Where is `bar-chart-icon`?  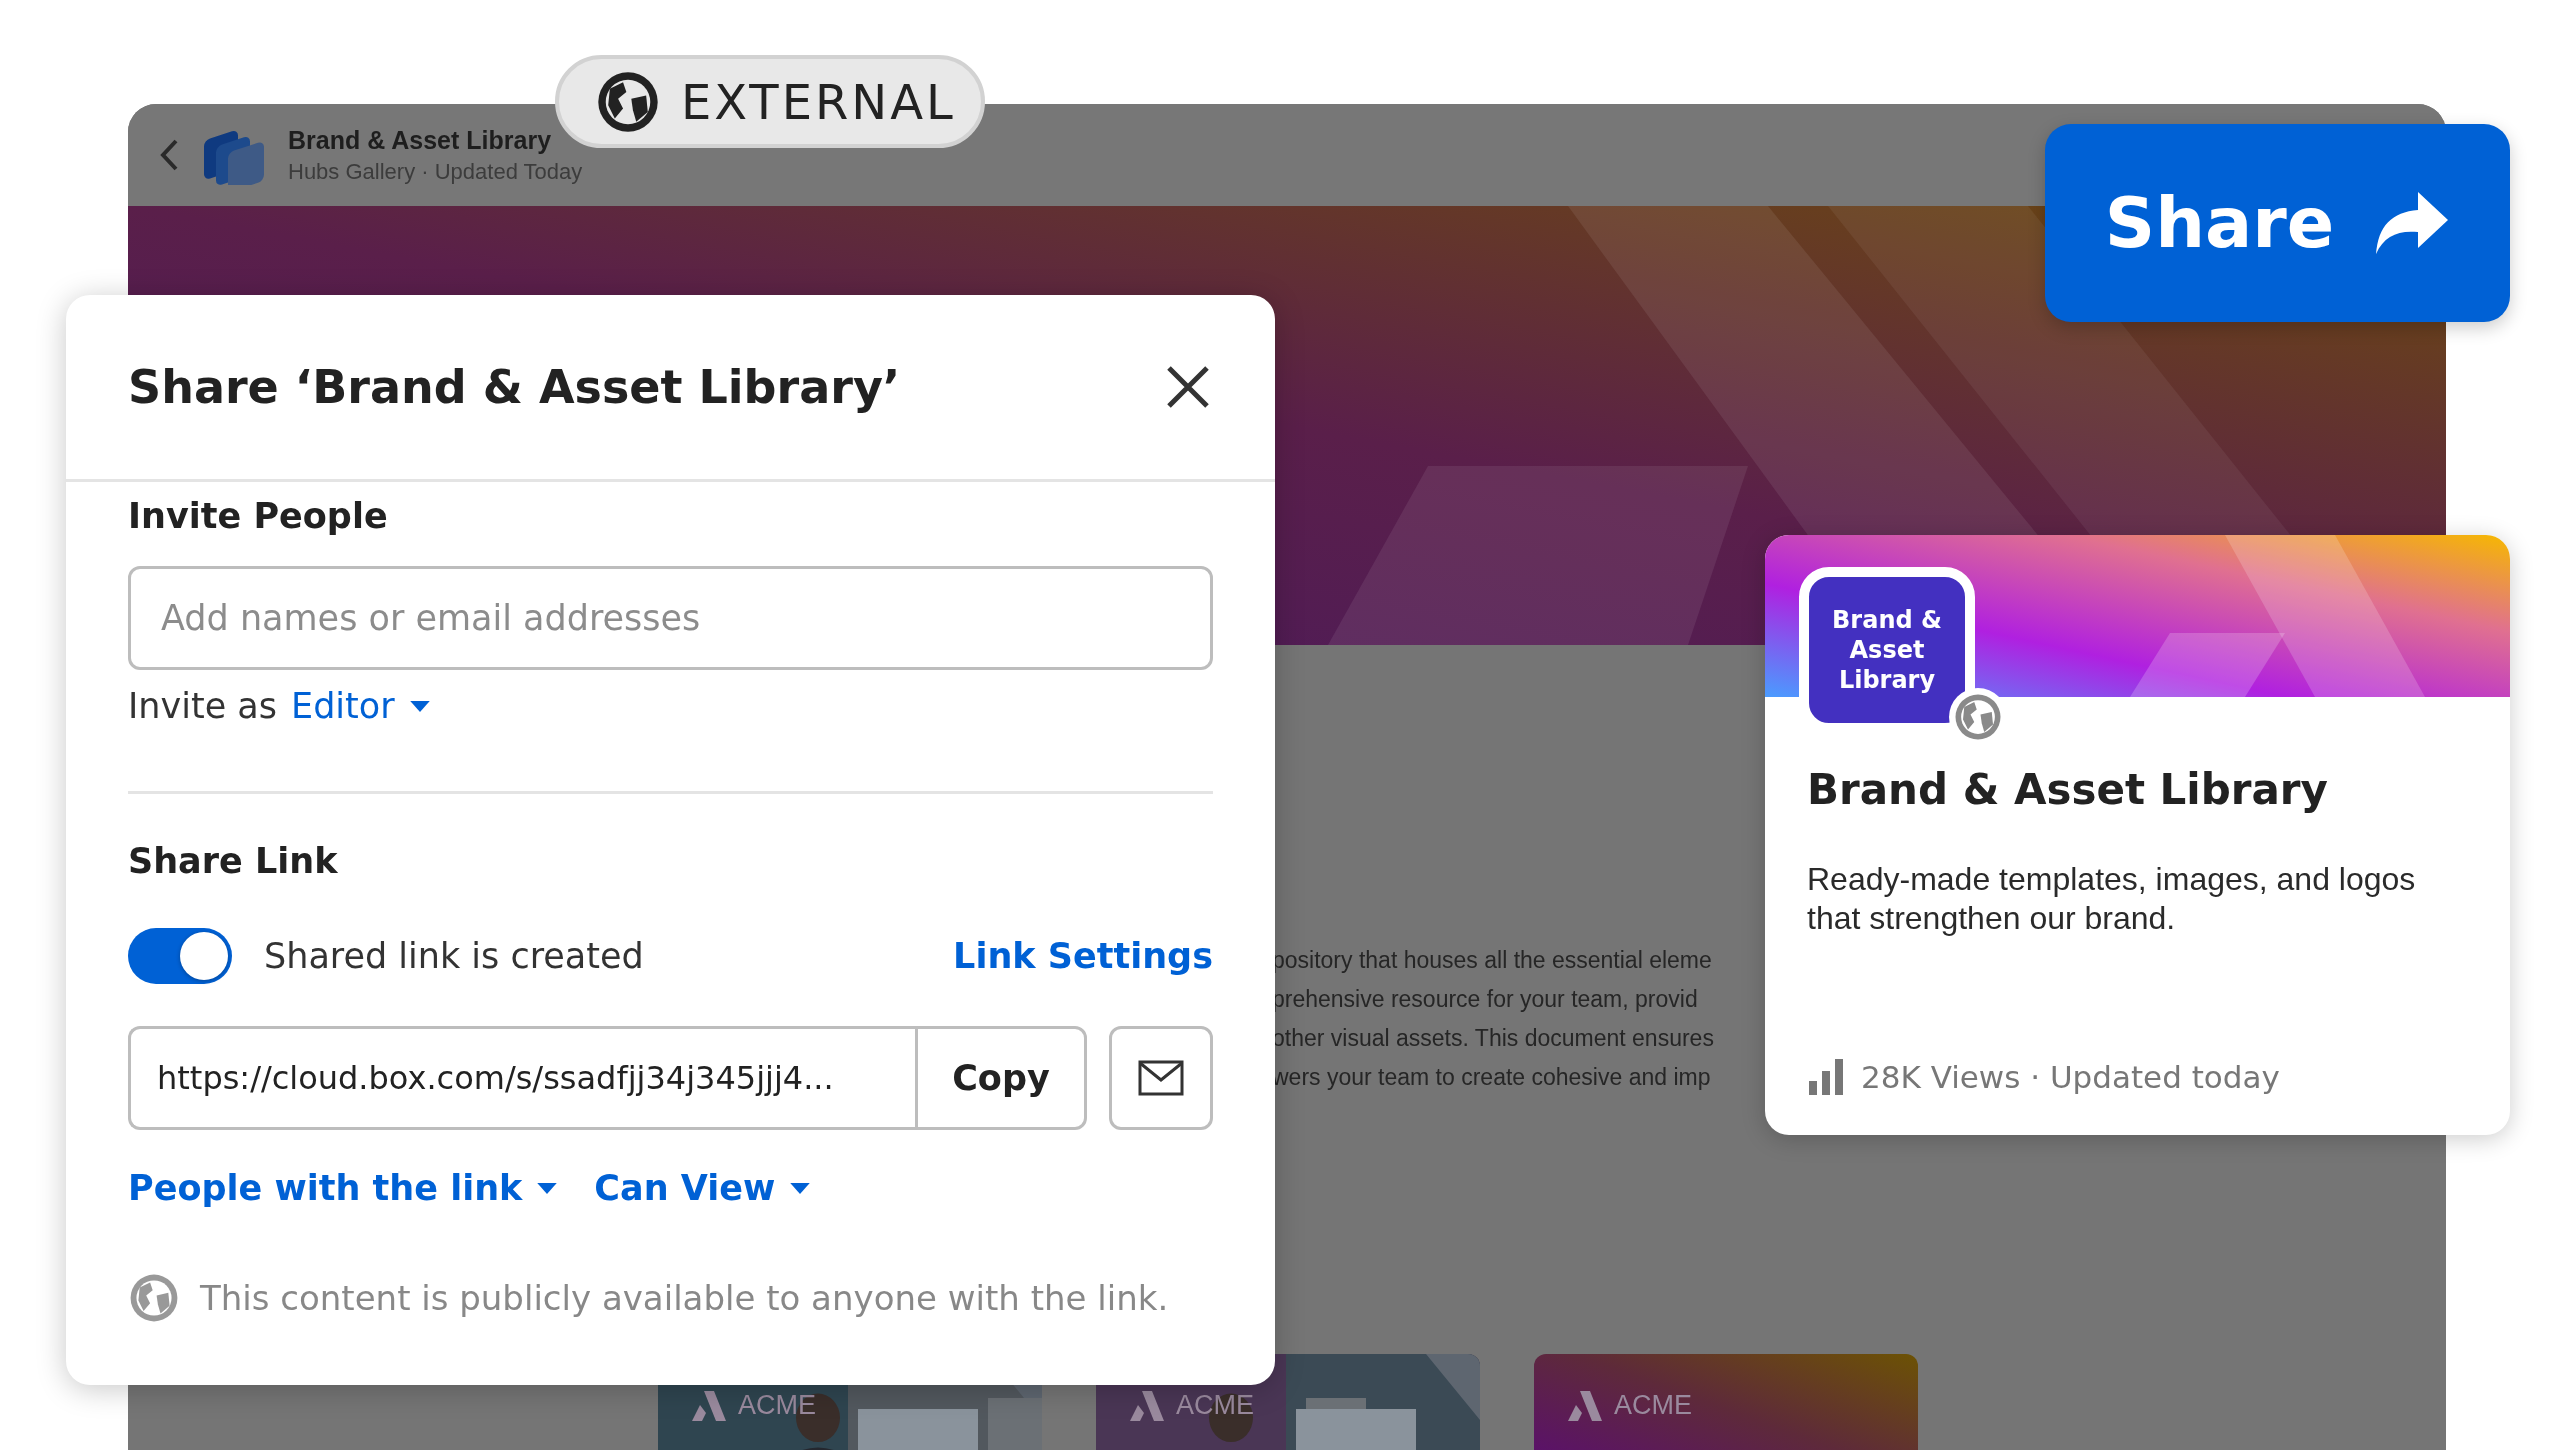
bar-chart-icon is located at coordinates (1826, 1077).